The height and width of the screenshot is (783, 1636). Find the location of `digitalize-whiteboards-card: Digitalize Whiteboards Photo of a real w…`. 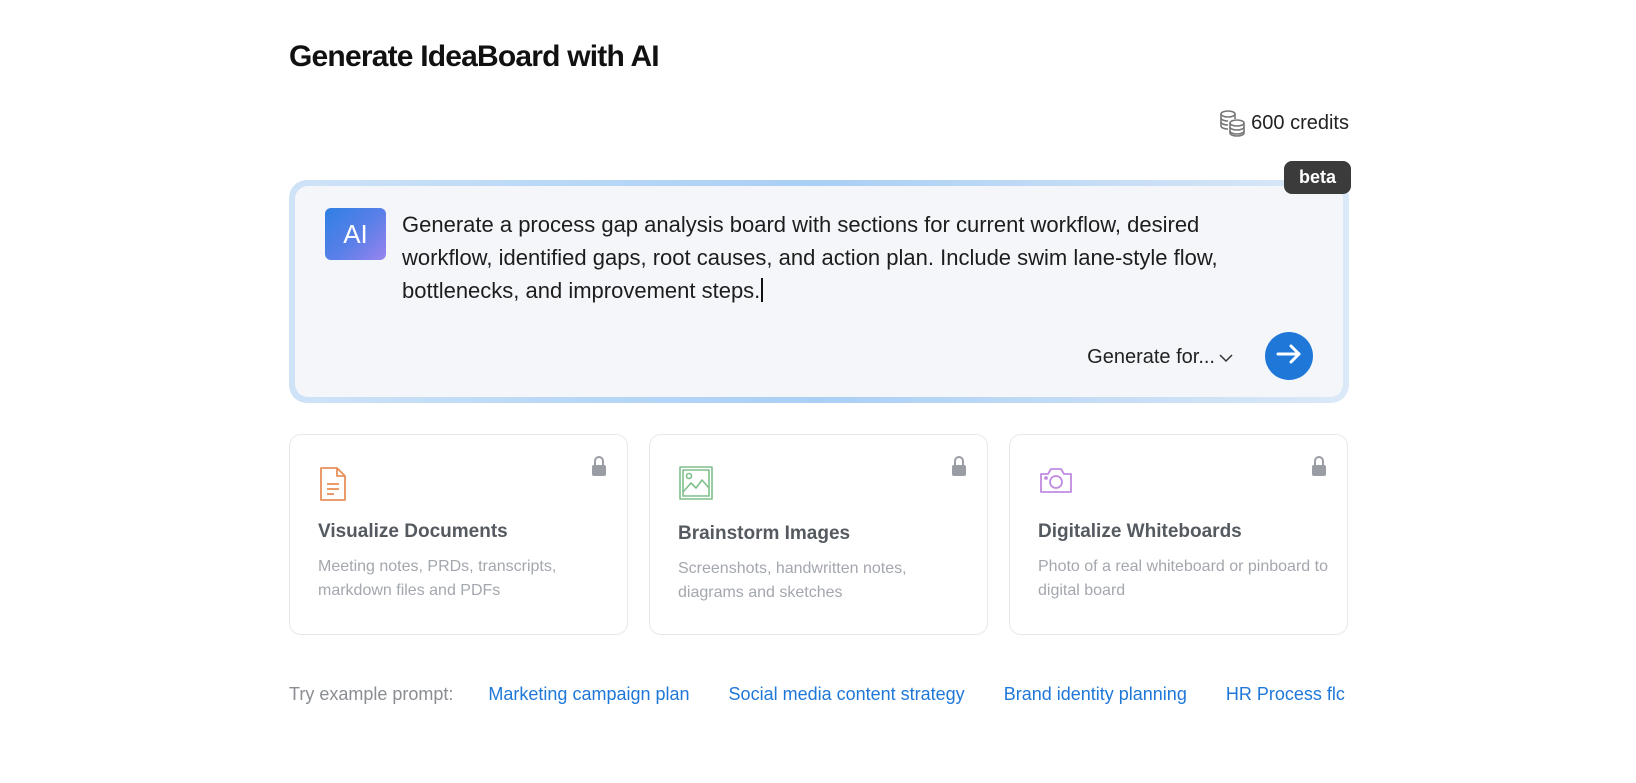

digitalize-whiteboards-card: Digitalize Whiteboards Photo of a real w… is located at coordinates (1178, 534).